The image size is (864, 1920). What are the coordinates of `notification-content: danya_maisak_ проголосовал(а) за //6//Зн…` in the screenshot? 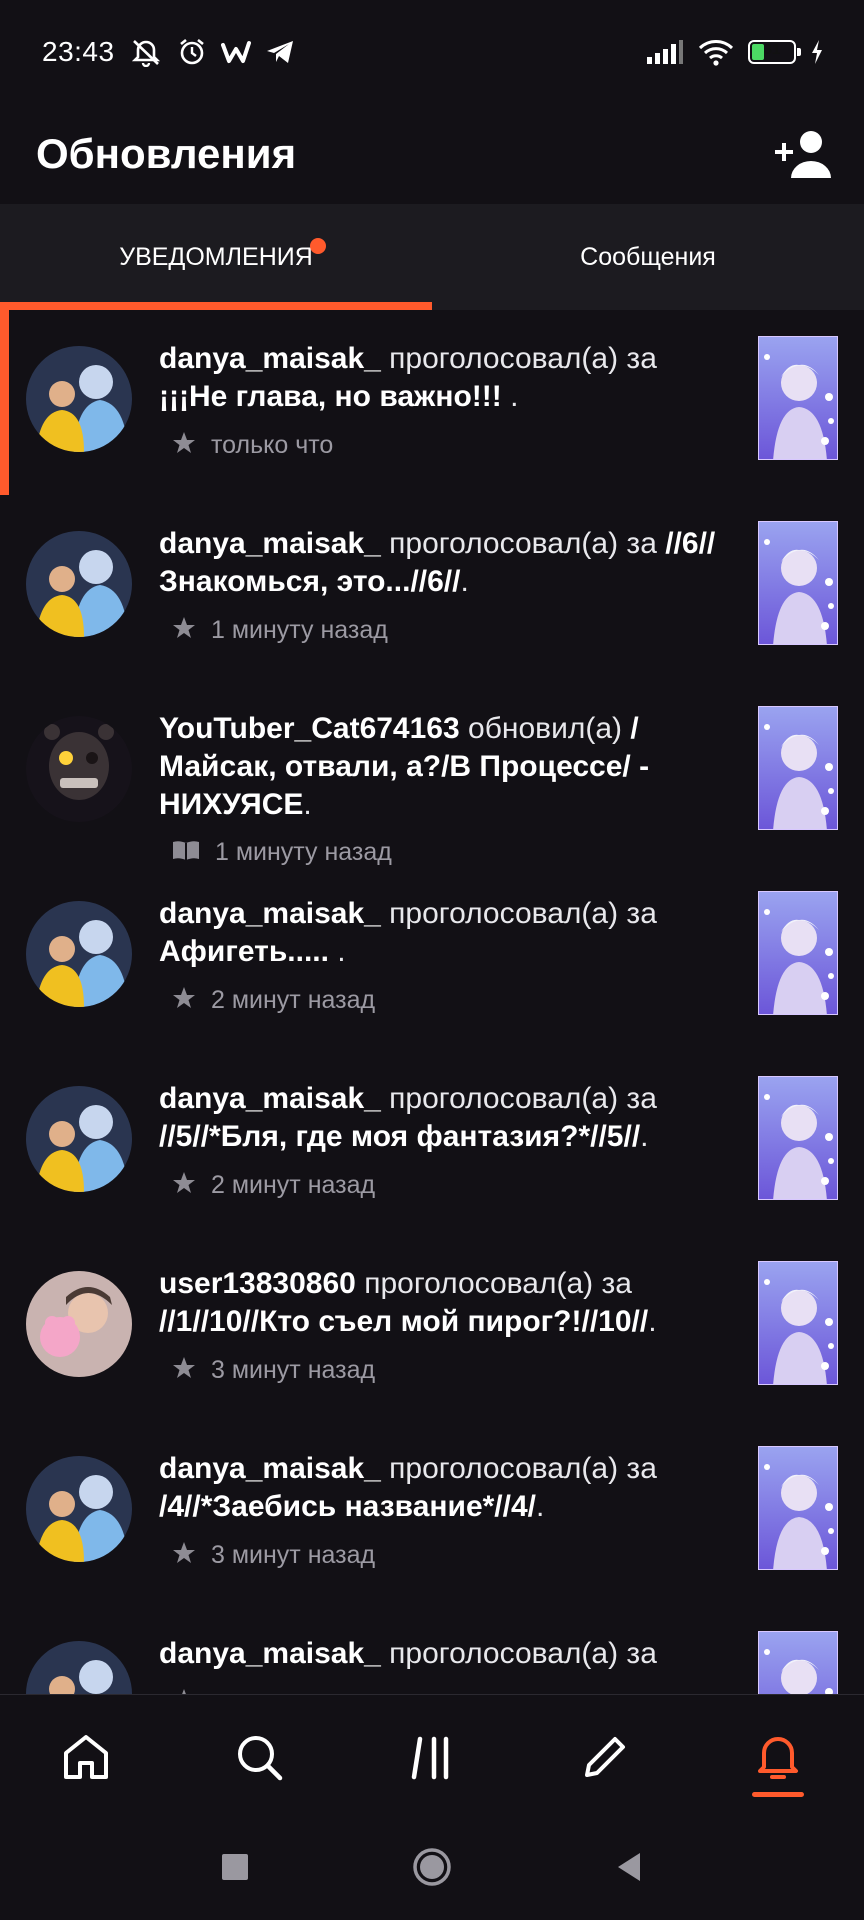 It's located at (444, 585).